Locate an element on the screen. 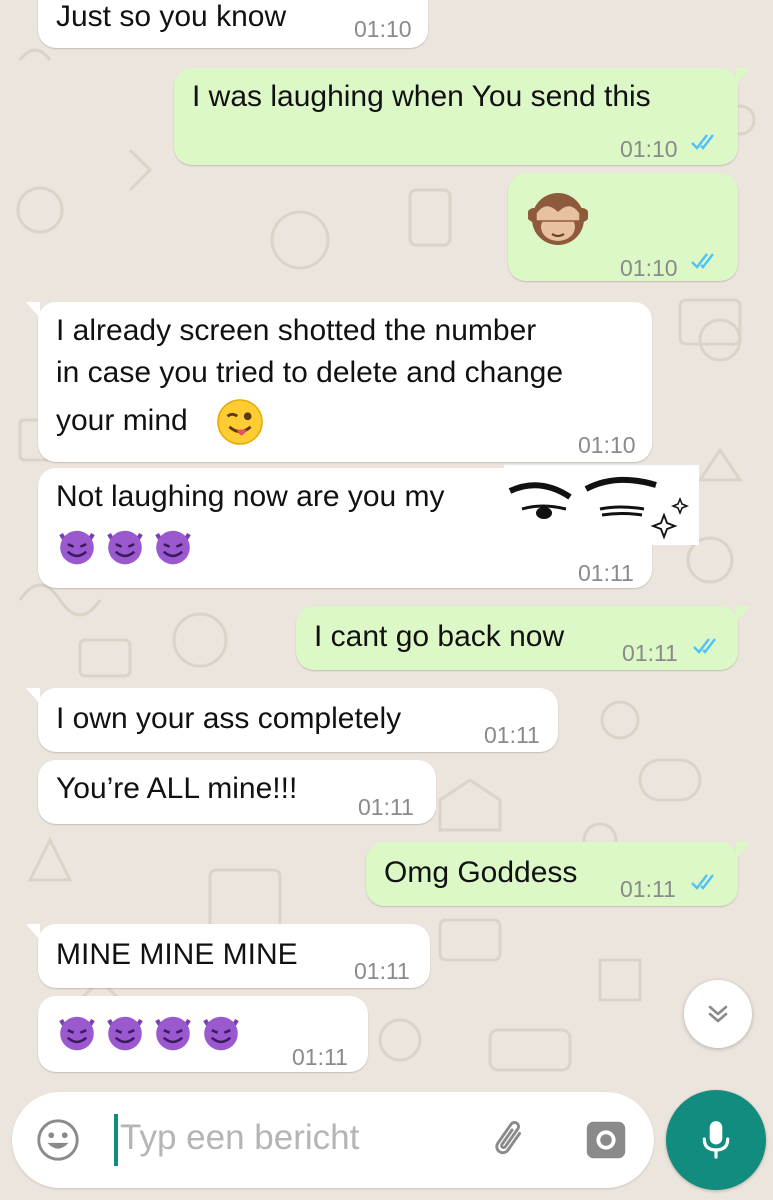 The image size is (773, 1200). see-no-evil-monkey-emoji is located at coordinates (558, 219).